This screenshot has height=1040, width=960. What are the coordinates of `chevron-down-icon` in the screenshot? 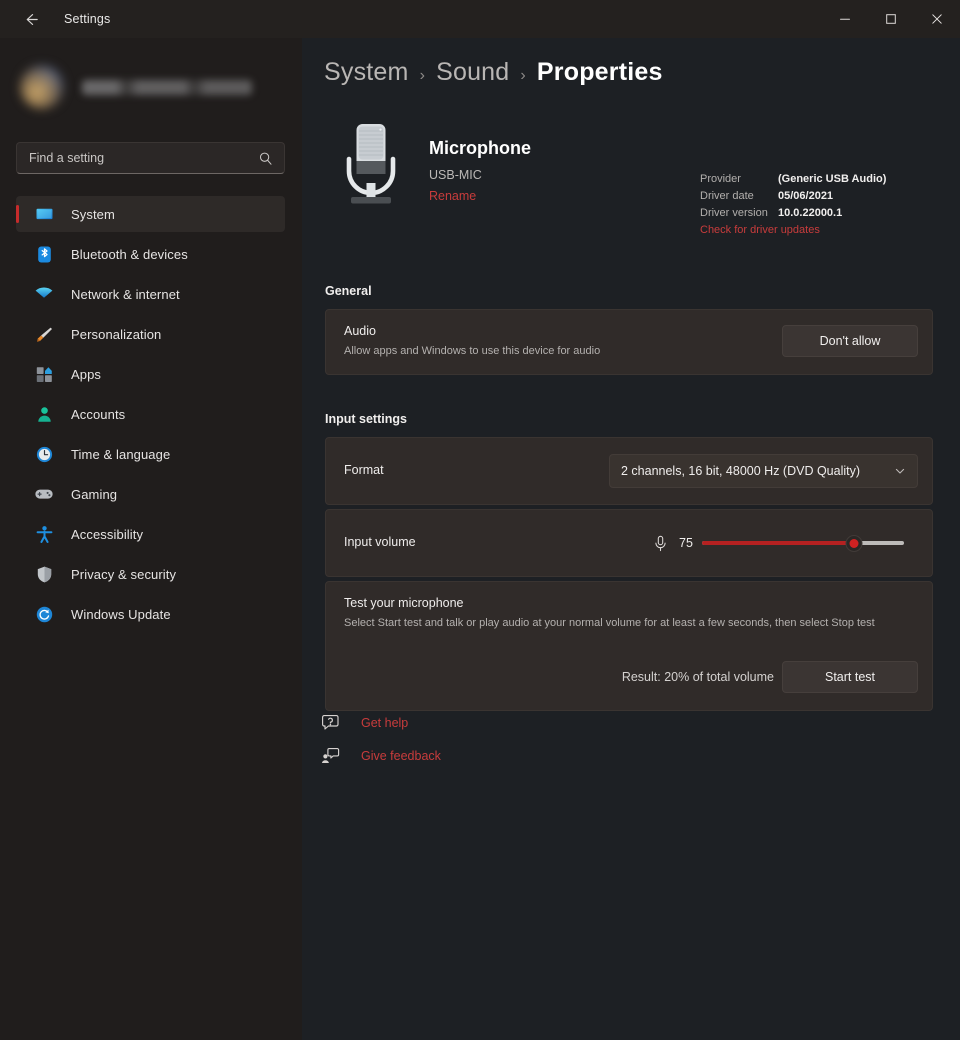 It's located at (900, 471).